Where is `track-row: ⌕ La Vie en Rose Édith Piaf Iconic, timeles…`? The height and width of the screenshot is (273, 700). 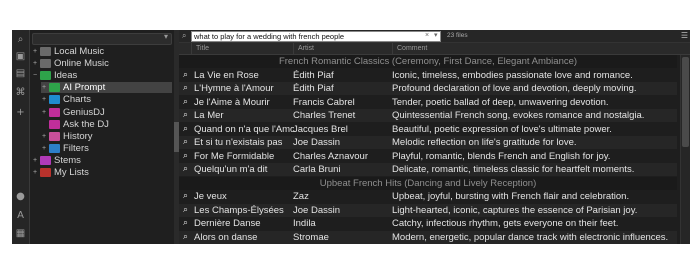 track-row: ⌕ La Vie en Rose Édith Piaf Iconic, timeles… is located at coordinates (428, 75).